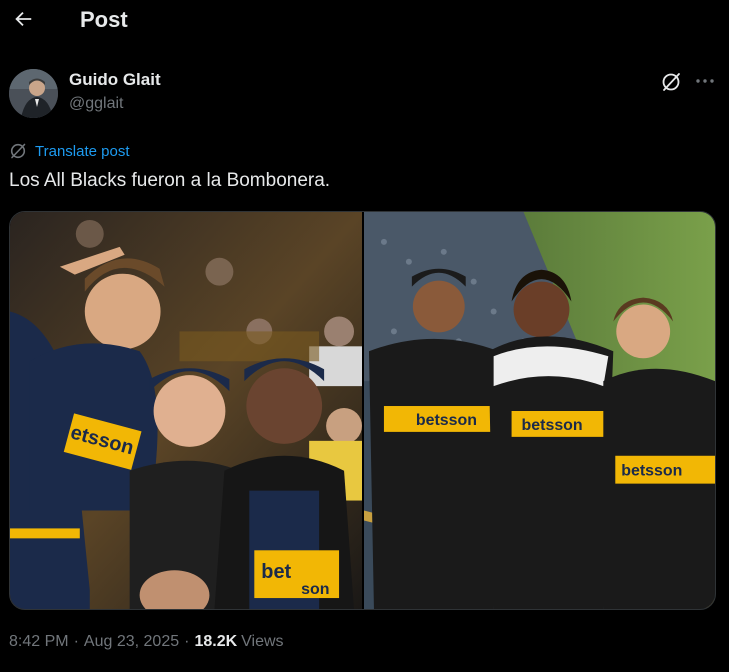  Describe the element at coordinates (446, 420) in the screenshot. I see `right-jersey-sponsor-1: betsson` at that location.